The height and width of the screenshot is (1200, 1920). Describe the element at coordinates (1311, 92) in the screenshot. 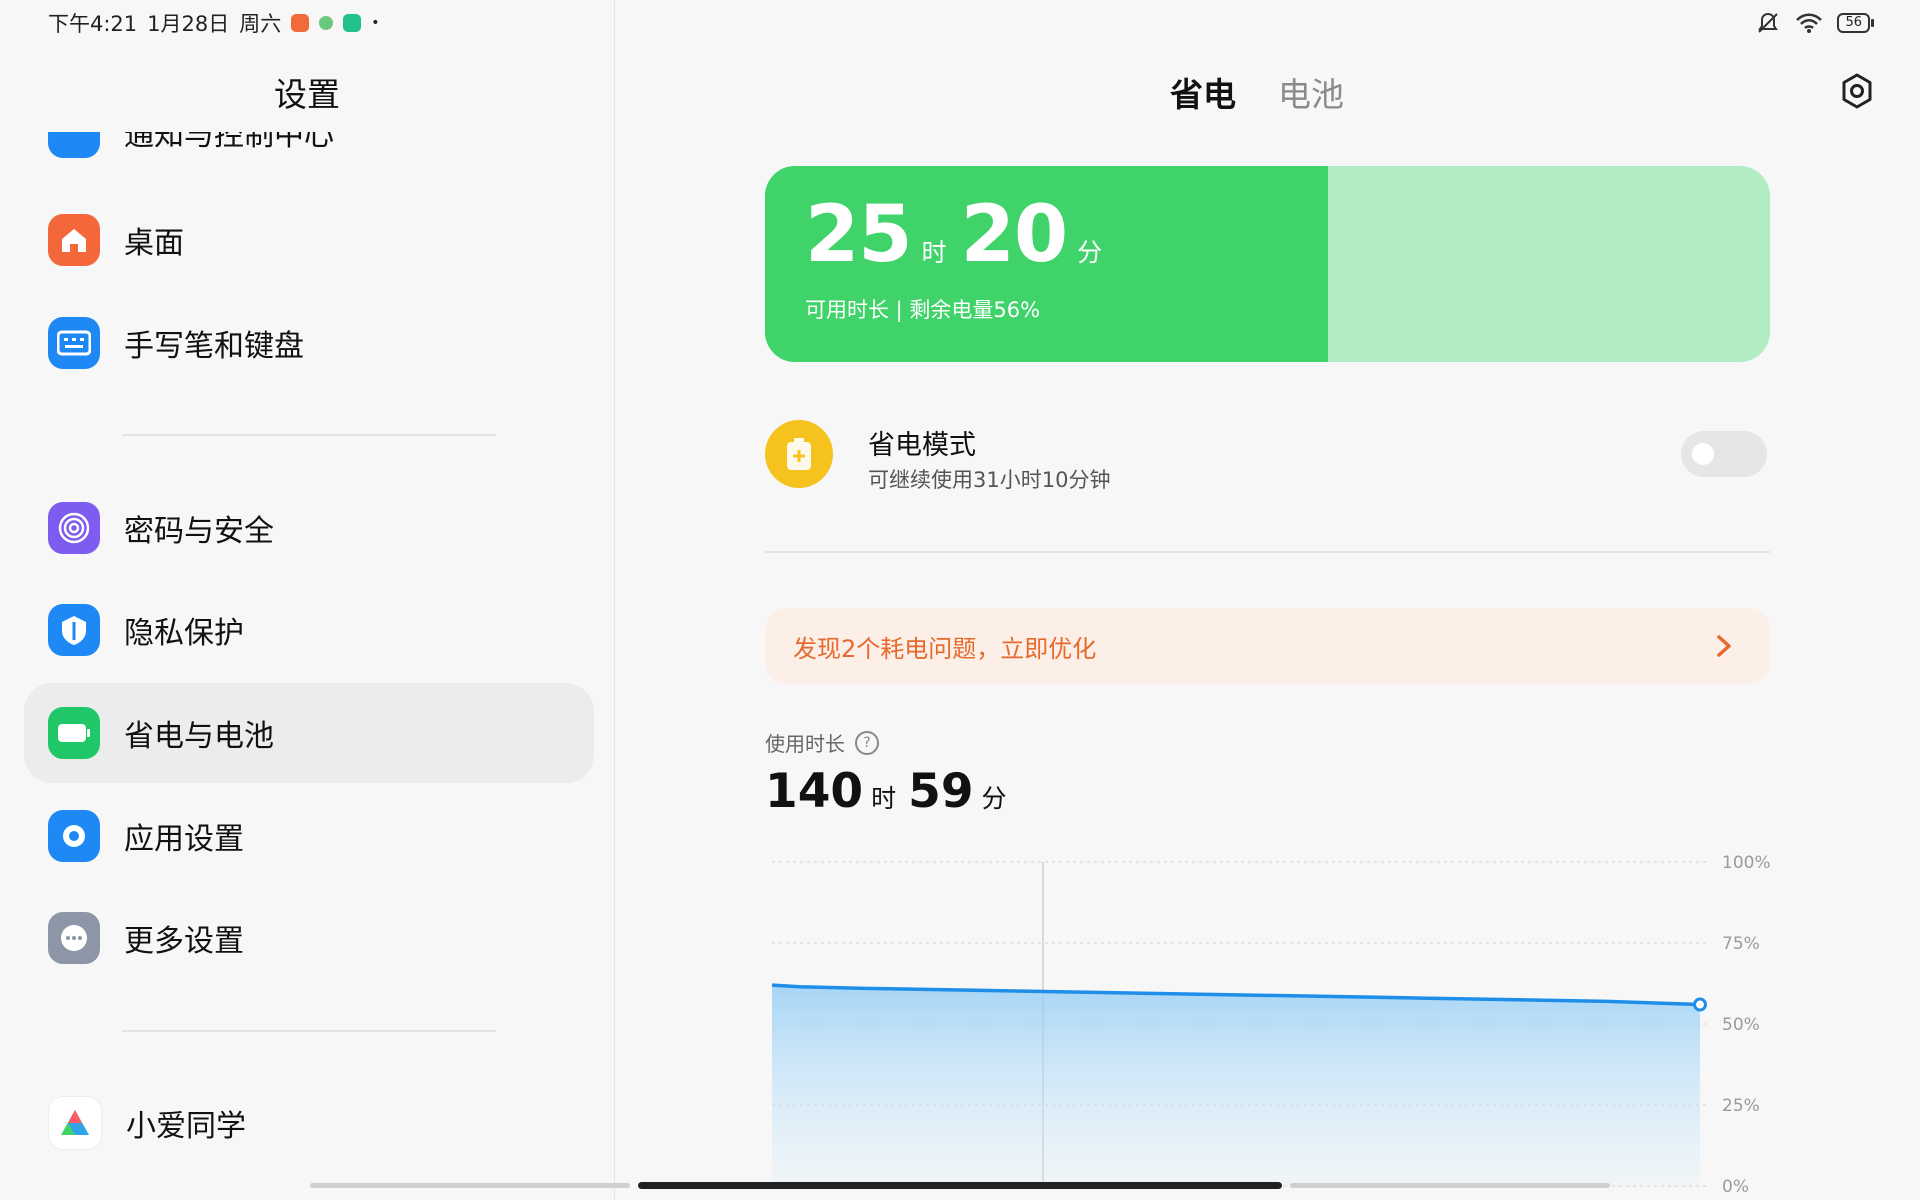

I see `tab-battery: 电池` at that location.